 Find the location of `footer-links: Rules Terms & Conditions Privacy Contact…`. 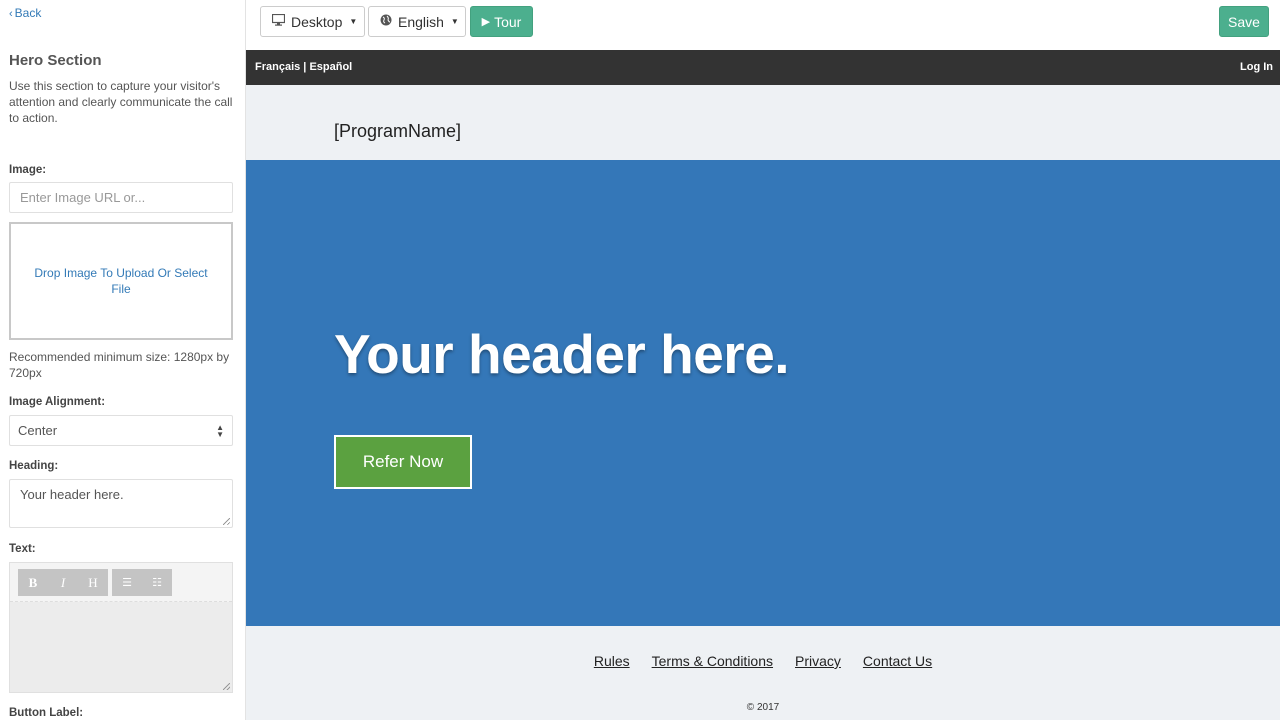

footer-links: Rules Terms & Conditions Privacy Contact… is located at coordinates (763, 661).